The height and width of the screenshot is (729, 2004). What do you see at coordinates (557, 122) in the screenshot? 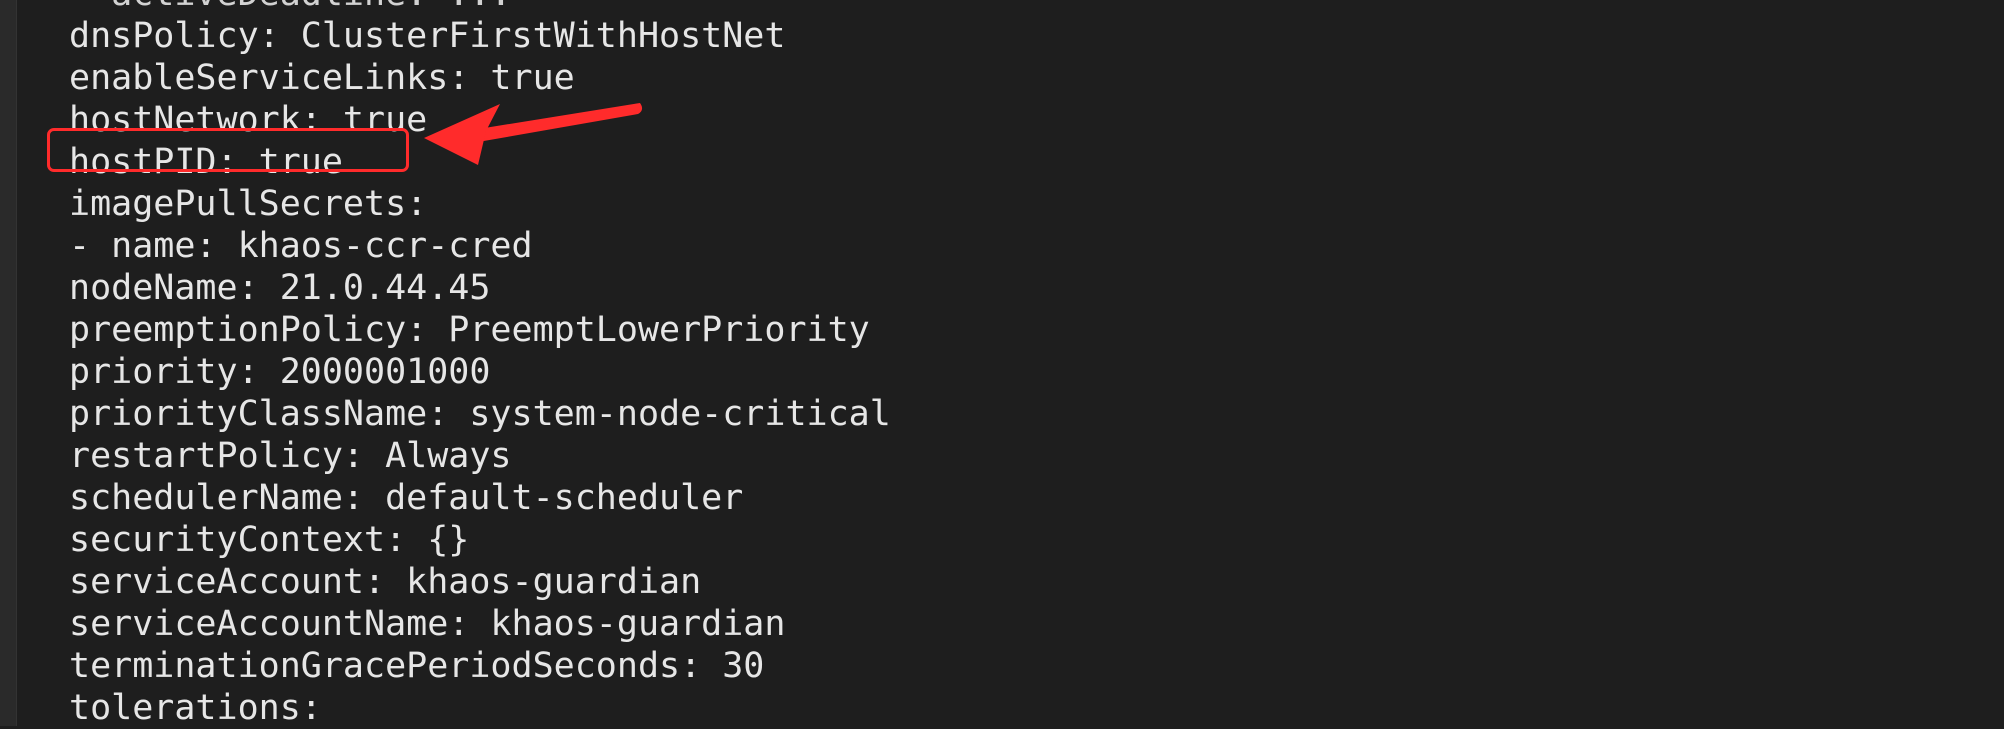
I see `arrow-shaft` at bounding box center [557, 122].